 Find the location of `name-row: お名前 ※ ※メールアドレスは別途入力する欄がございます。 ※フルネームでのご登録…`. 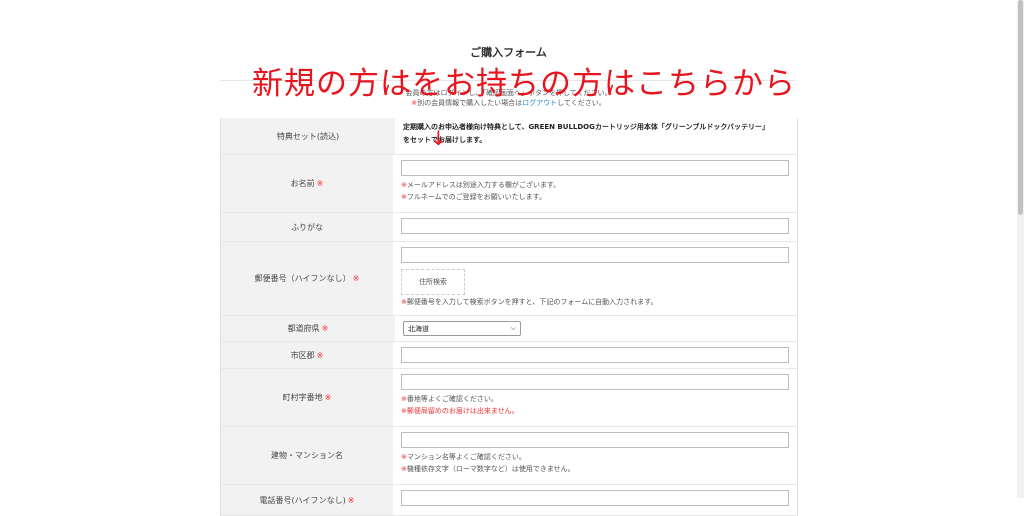

name-row: お名前 ※ ※メールアドレスは別途入力する欄がございます。 ※フルネームでのご登録… is located at coordinates (509, 184).